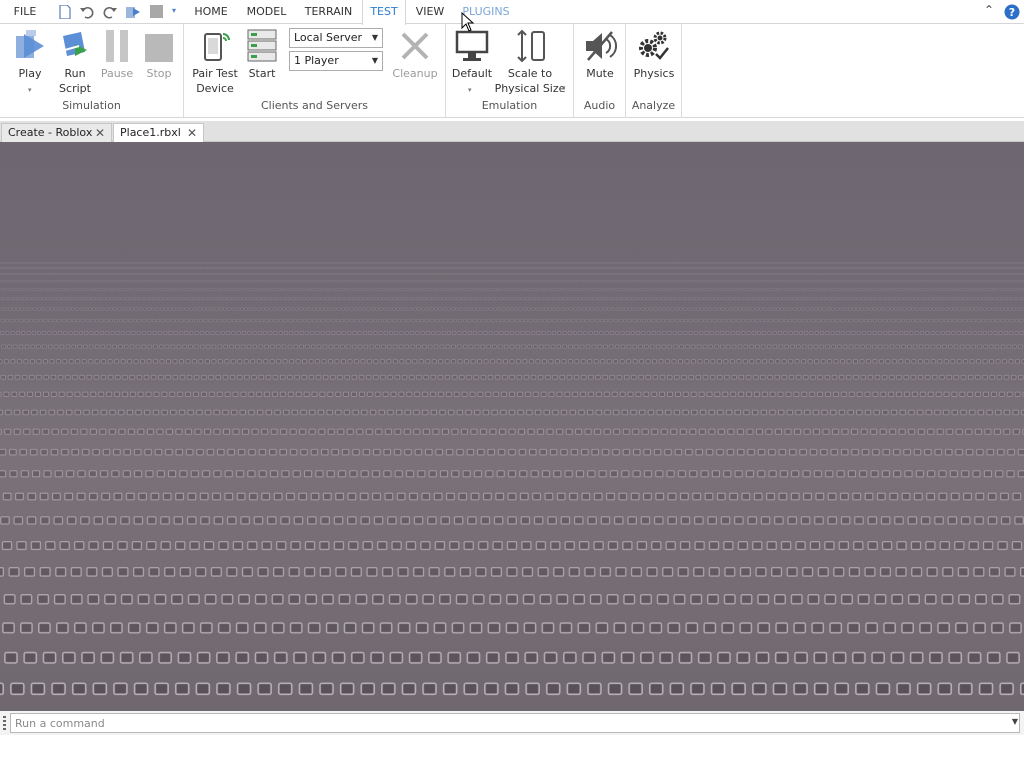  Describe the element at coordinates (87, 12) in the screenshot. I see `undo-icon` at that location.